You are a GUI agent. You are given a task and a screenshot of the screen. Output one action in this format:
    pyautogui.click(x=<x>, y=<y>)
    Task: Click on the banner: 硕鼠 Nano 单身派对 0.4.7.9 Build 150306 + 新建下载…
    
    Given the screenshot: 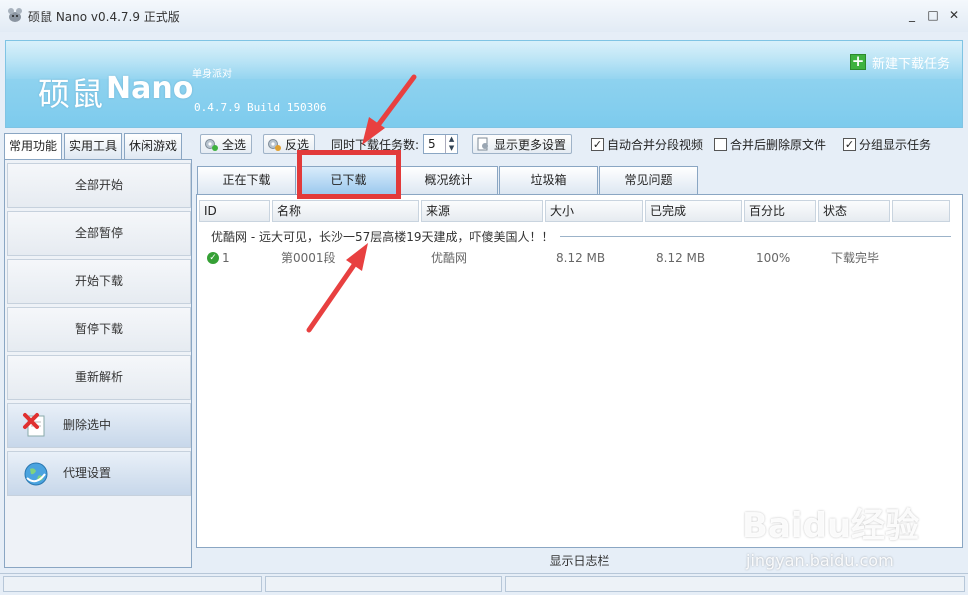 What is the action you would take?
    pyautogui.click(x=484, y=84)
    